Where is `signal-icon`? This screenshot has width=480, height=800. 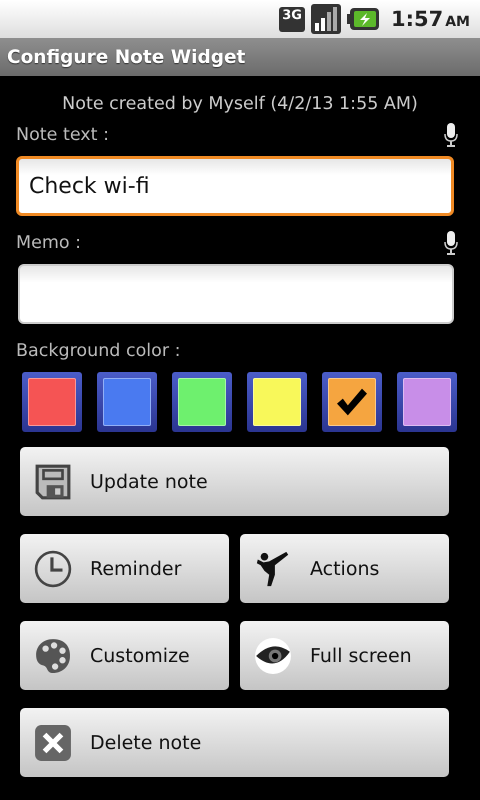 signal-icon is located at coordinates (325, 19).